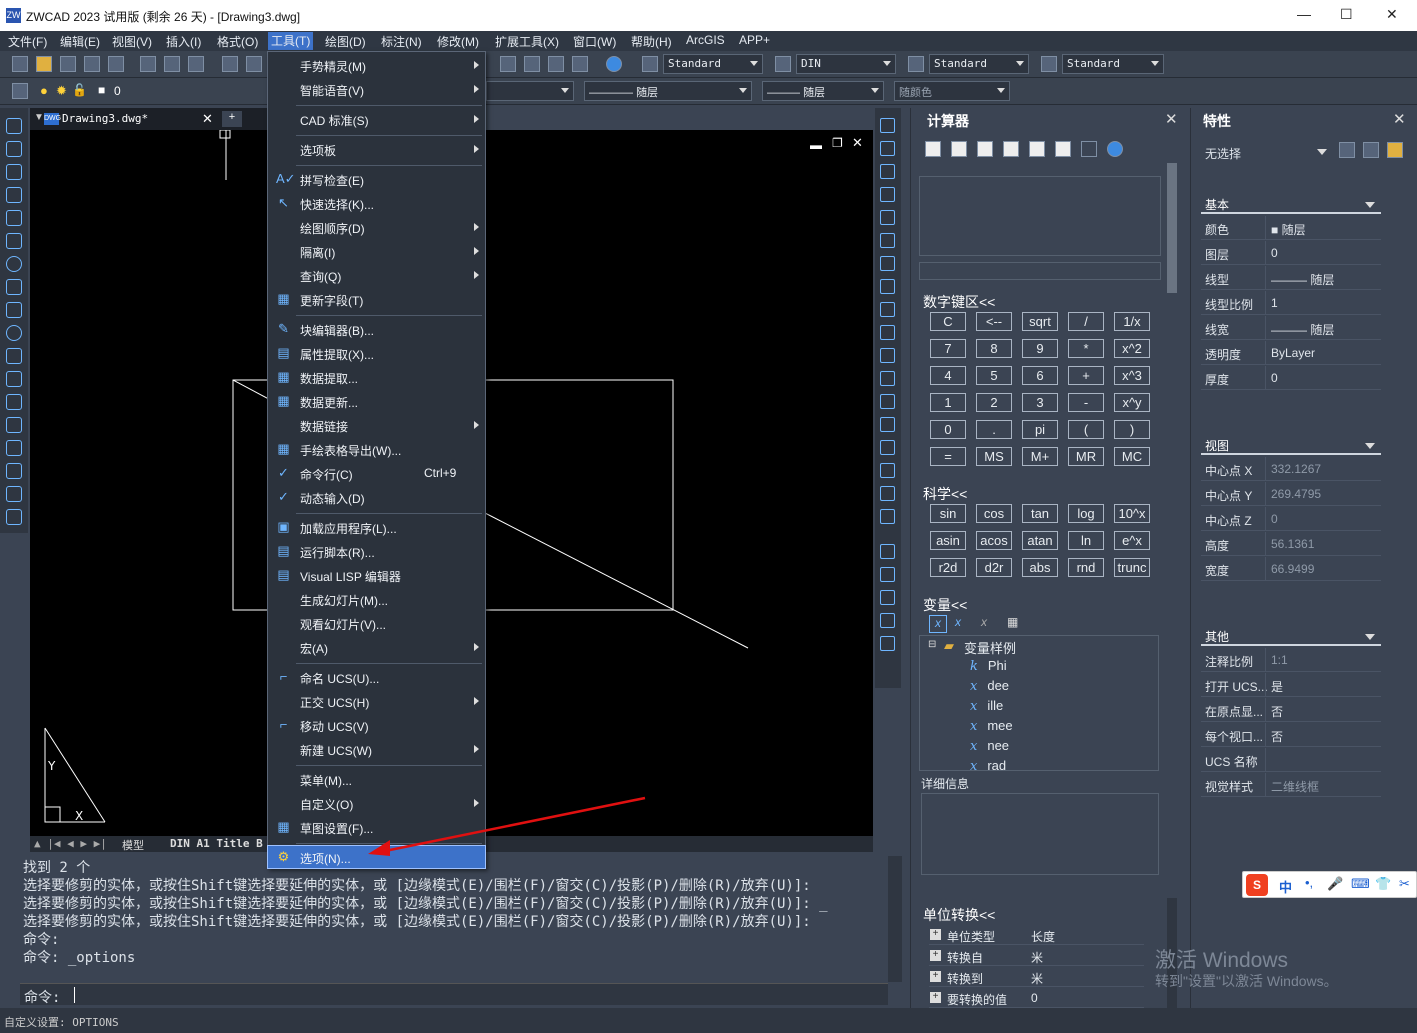 The image size is (1417, 1033). I want to click on menu-insert: 插入(I), so click(183, 41).